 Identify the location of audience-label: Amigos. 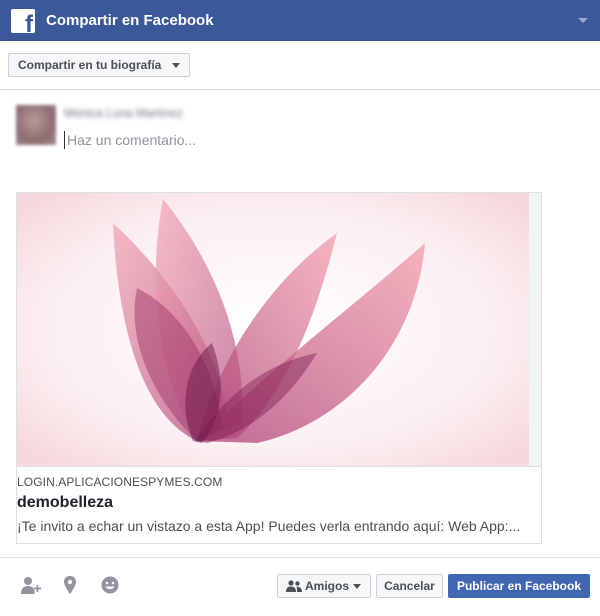
(327, 586).